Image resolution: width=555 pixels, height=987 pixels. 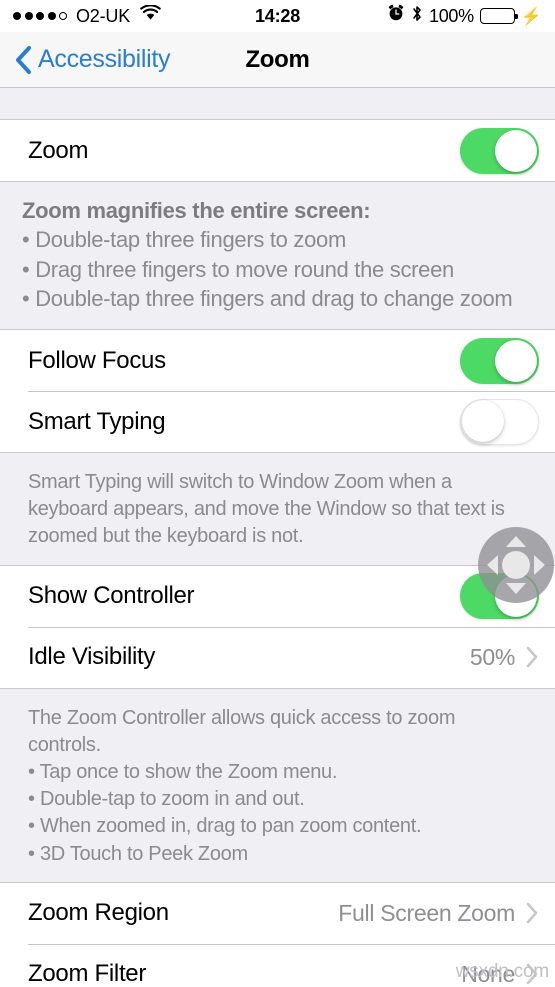 I want to click on back-button: Accessibility, so click(x=92, y=60).